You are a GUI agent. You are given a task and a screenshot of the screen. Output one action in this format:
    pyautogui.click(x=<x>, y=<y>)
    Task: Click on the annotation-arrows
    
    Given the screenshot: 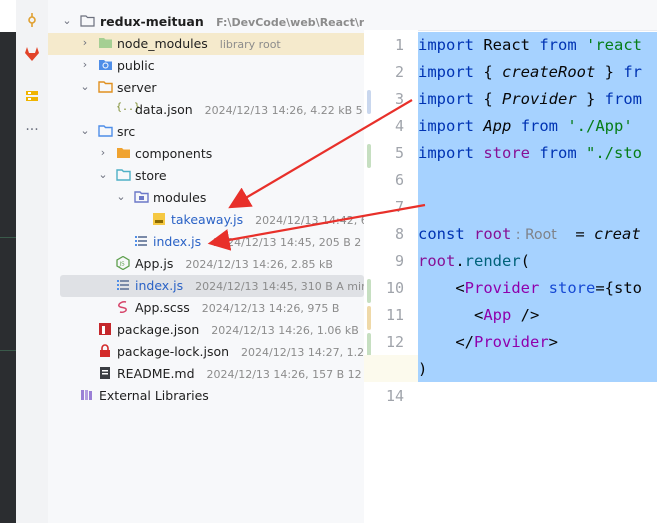 What is the action you would take?
    pyautogui.click(x=316, y=175)
    